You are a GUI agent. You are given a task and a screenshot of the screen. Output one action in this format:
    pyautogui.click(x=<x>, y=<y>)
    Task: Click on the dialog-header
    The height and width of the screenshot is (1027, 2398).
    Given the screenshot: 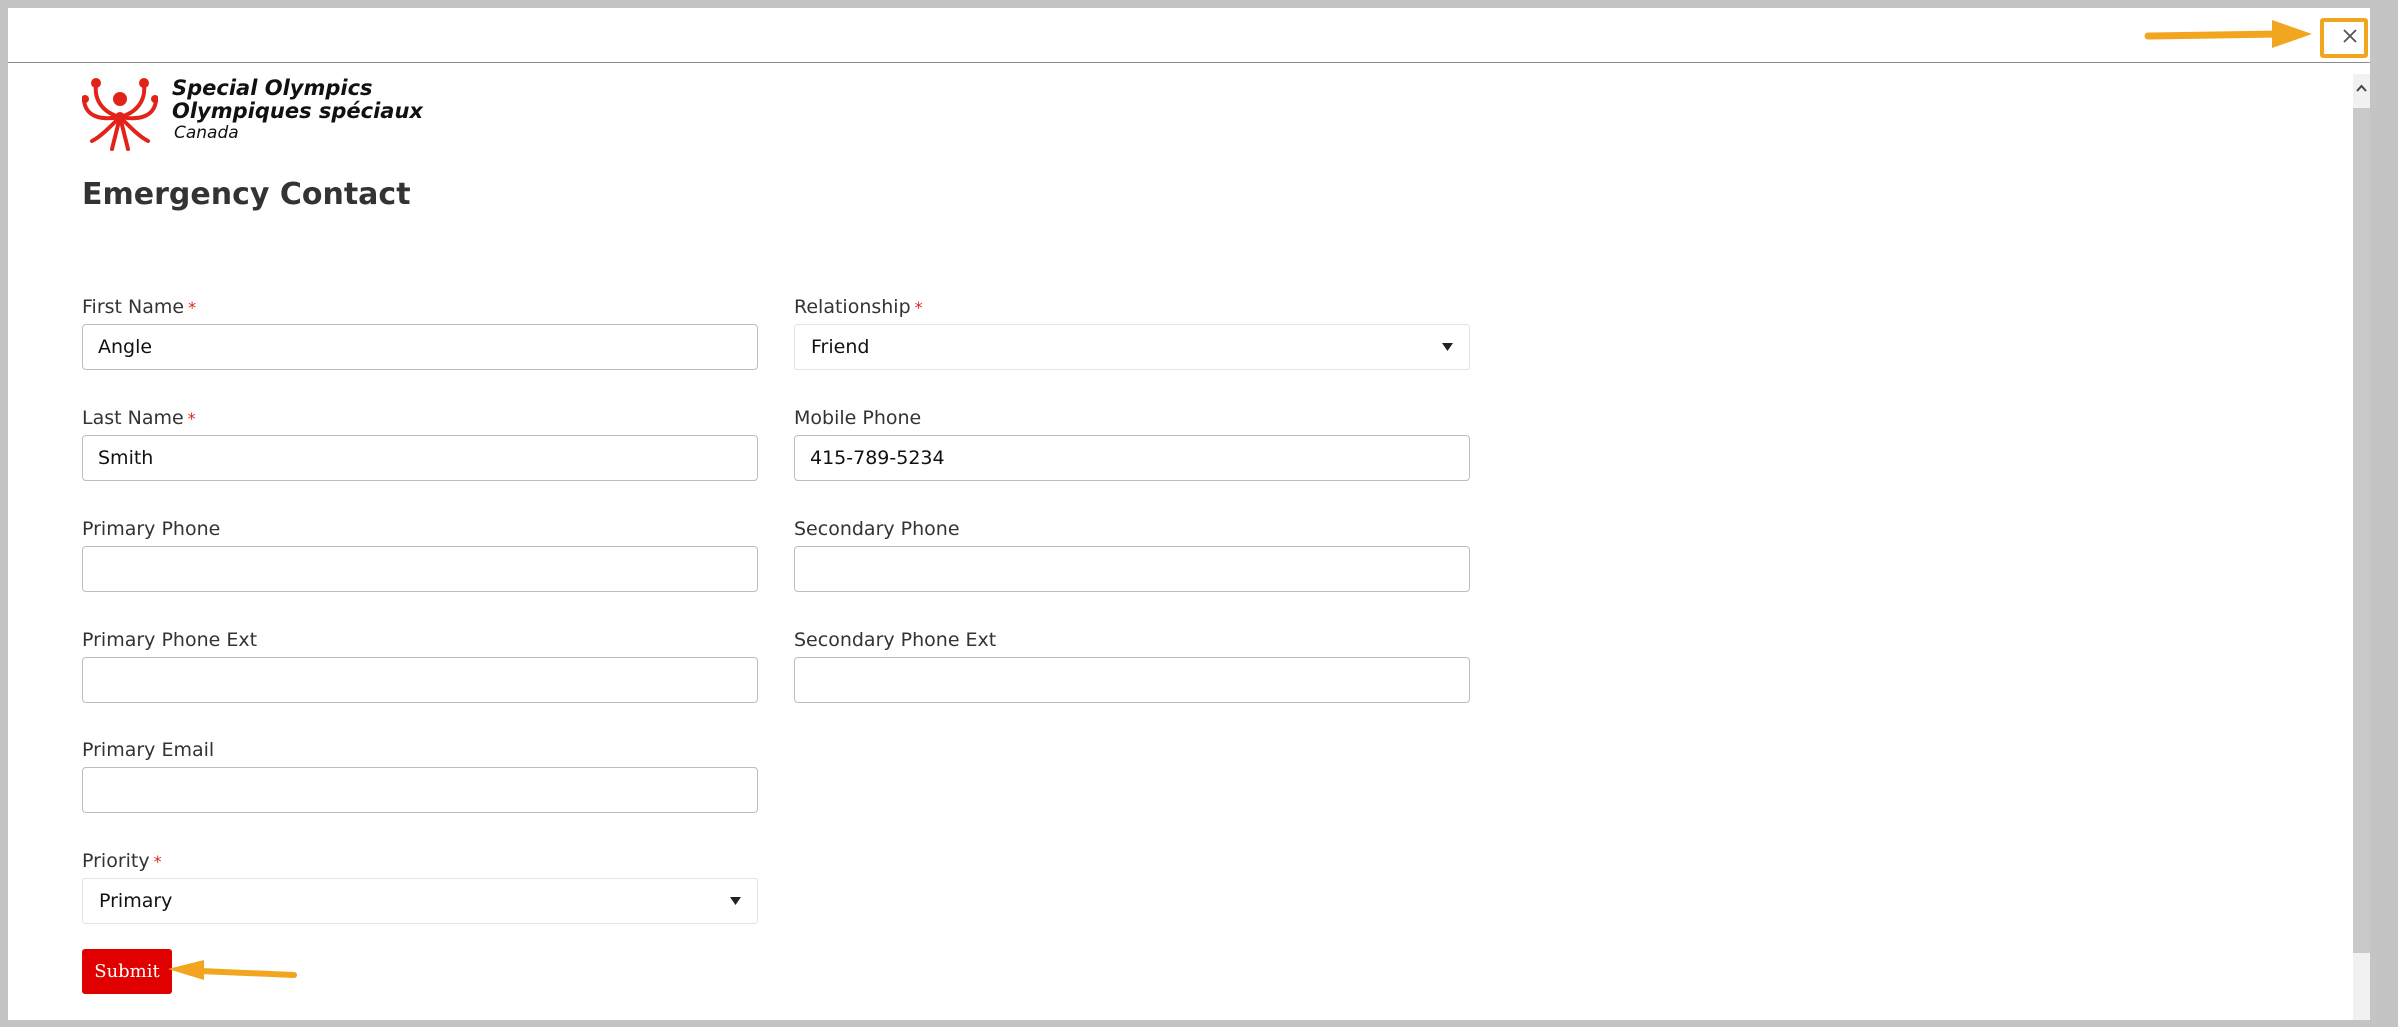 What is the action you would take?
    pyautogui.click(x=1189, y=35)
    